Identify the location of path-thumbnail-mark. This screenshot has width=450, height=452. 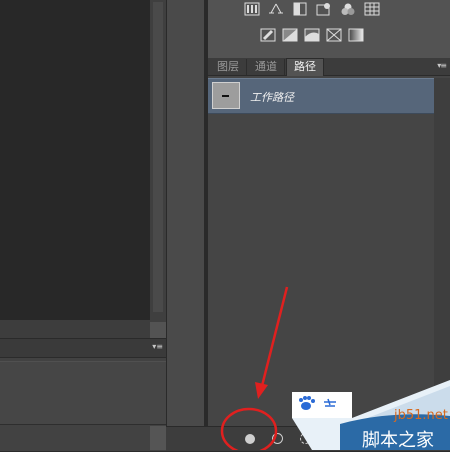
(225, 96).